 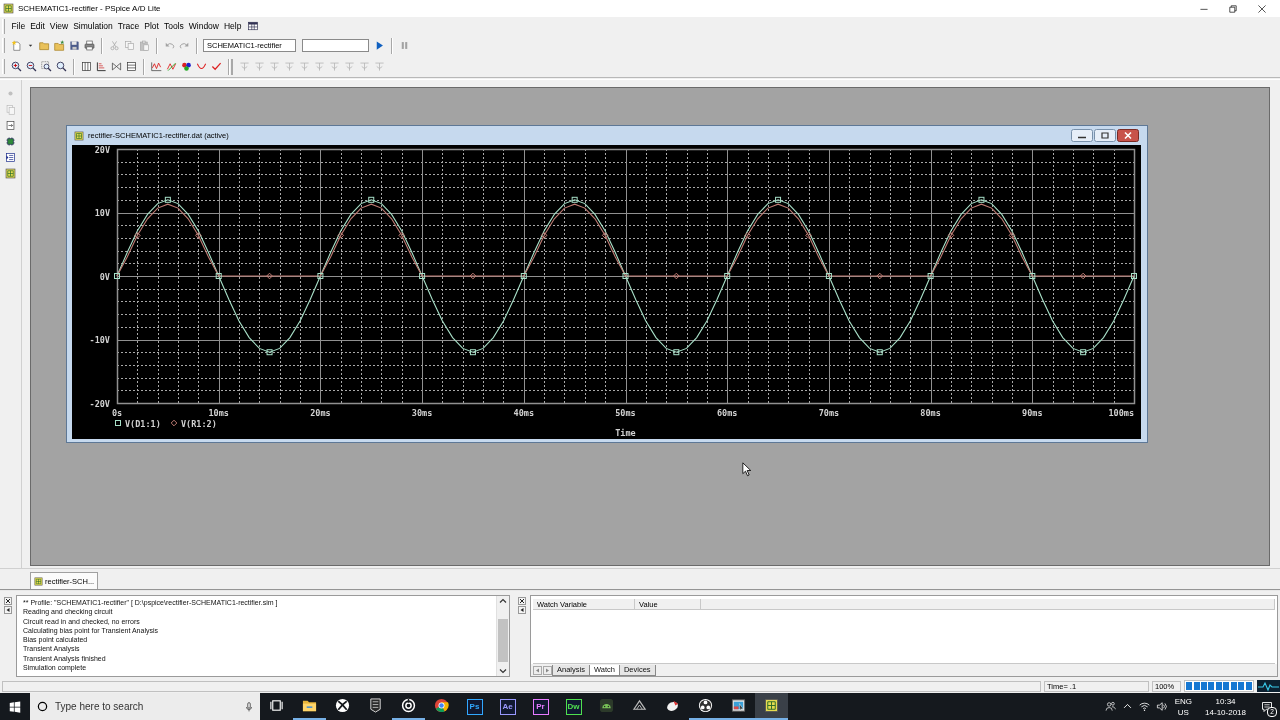 What do you see at coordinates (252, 26) in the screenshot?
I see `window-grid-icon` at bounding box center [252, 26].